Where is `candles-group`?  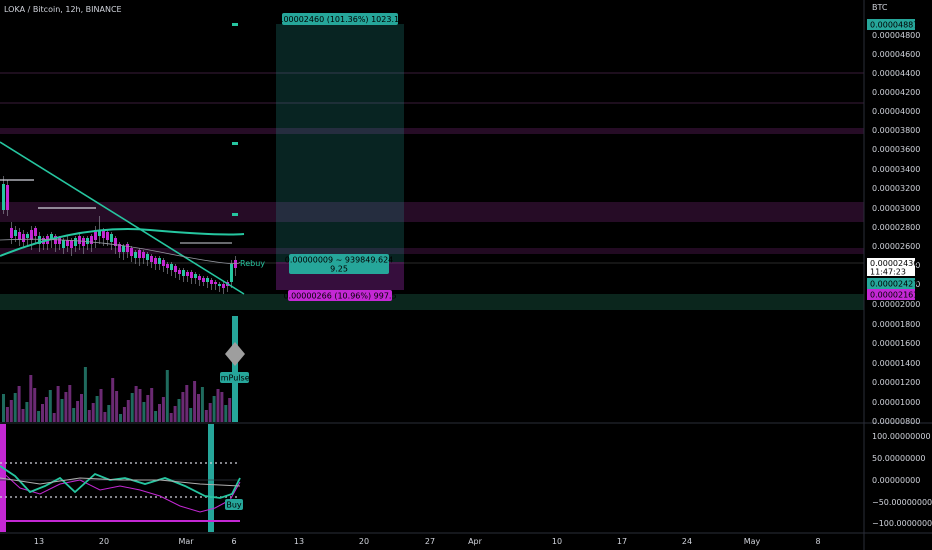
candles-group is located at coordinates (119, 235).